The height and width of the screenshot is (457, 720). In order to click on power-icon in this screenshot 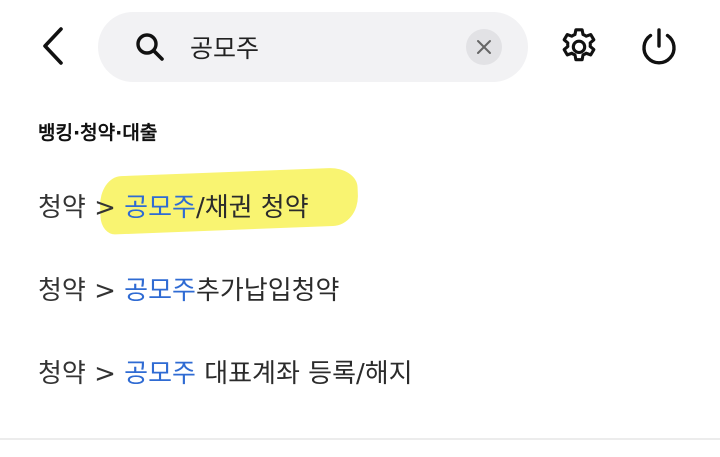, I will do `click(659, 46)`.